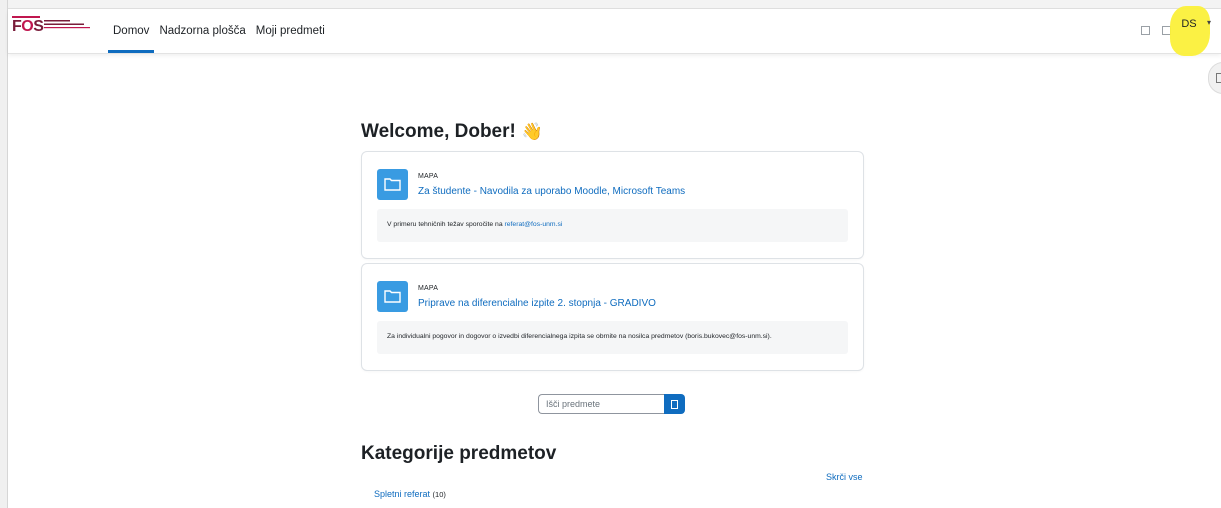 The width and height of the screenshot is (1221, 508). I want to click on block-drawer-toggle, so click(1214, 78).